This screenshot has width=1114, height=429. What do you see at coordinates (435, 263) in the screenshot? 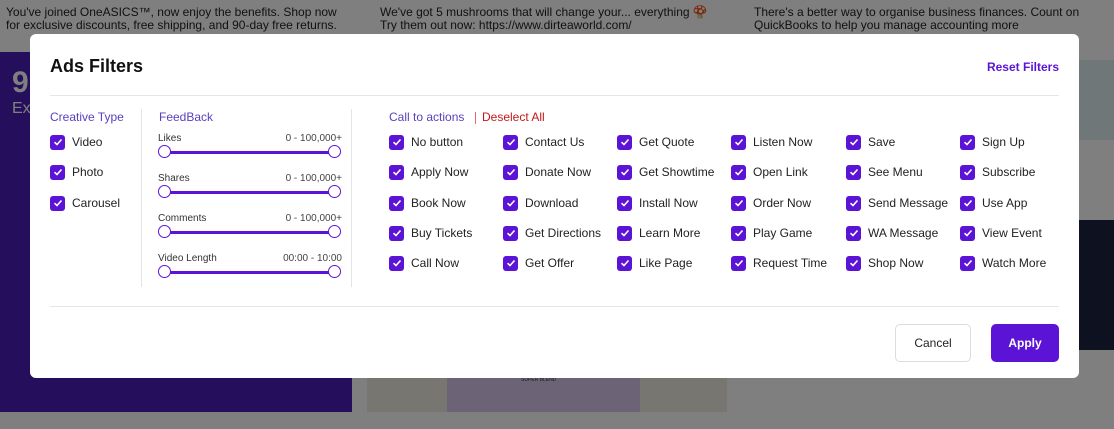
I see `checkbox-label: Call Now` at bounding box center [435, 263].